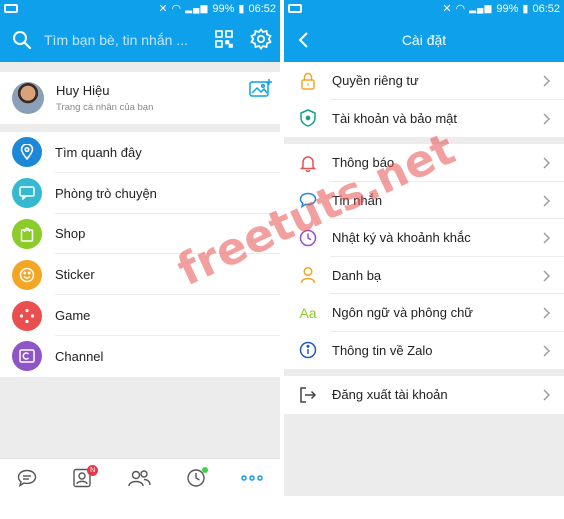 The width and height of the screenshot is (564, 519). What do you see at coordinates (75, 275) in the screenshot?
I see `menu-label: Sticker` at bounding box center [75, 275].